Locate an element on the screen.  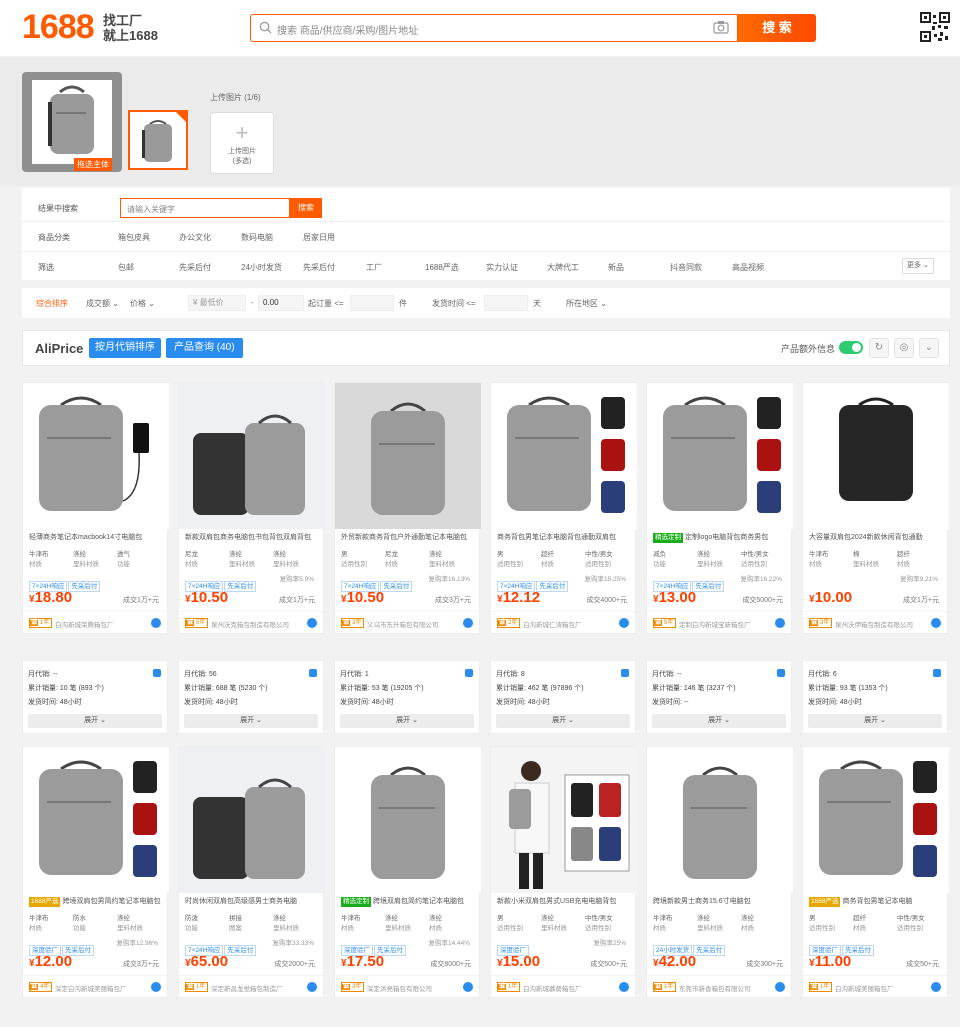
filter-option: 抖音同款 is located at coordinates (686, 267).